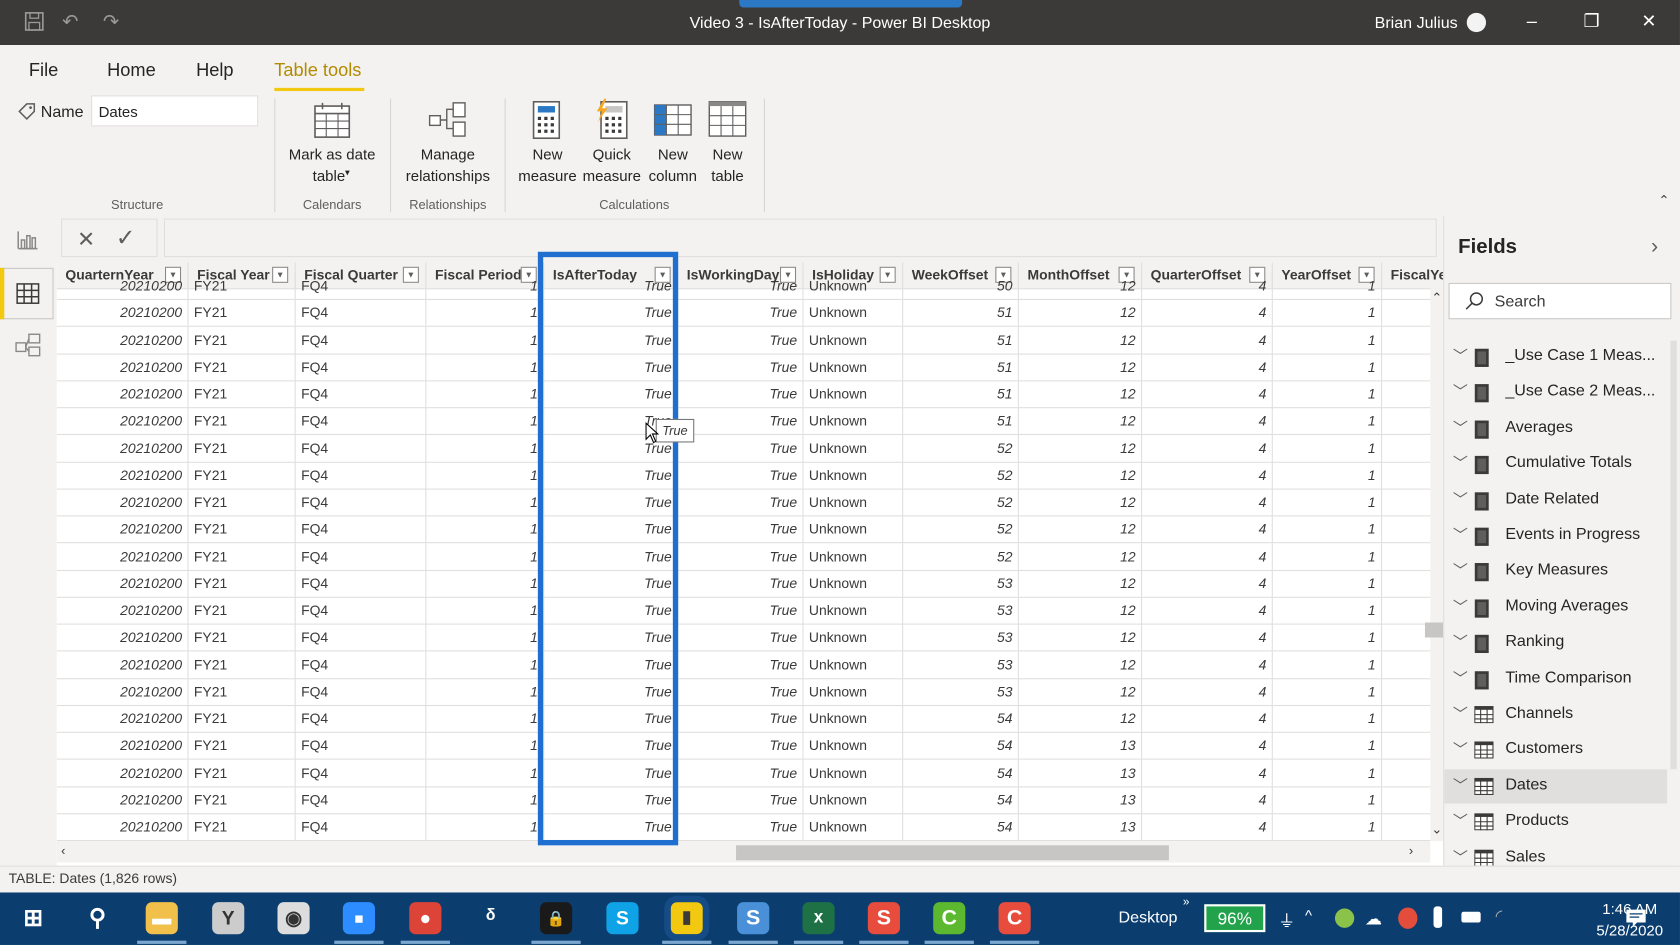  What do you see at coordinates (949, 918) in the screenshot?
I see `taskbar-camtasia-icon: C` at bounding box center [949, 918].